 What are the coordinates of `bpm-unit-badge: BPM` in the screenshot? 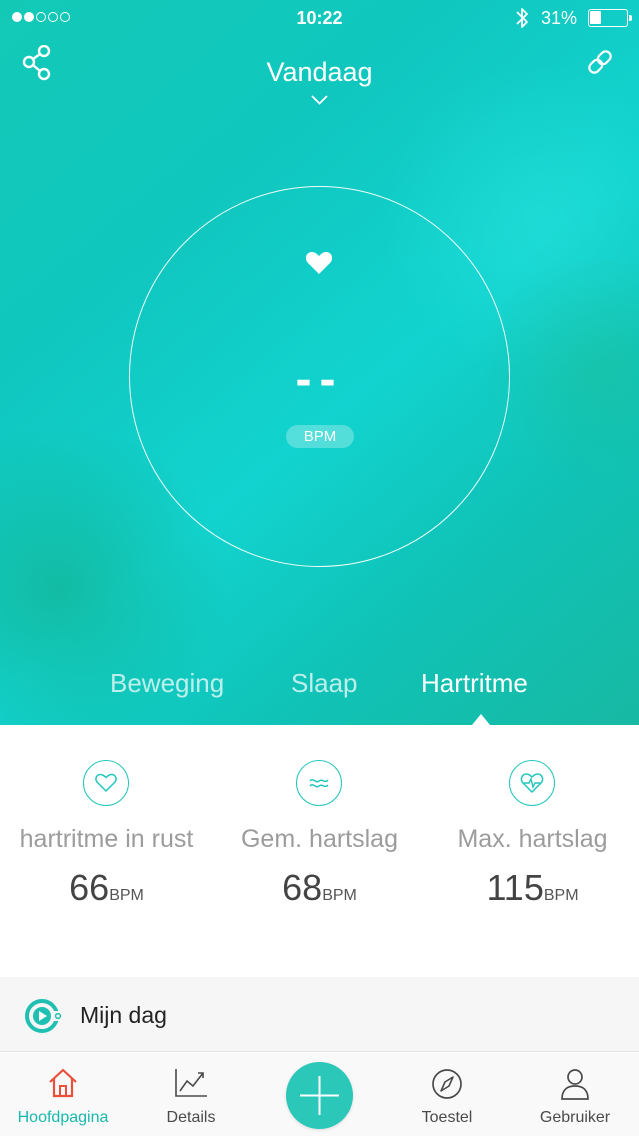 It's located at (320, 436).